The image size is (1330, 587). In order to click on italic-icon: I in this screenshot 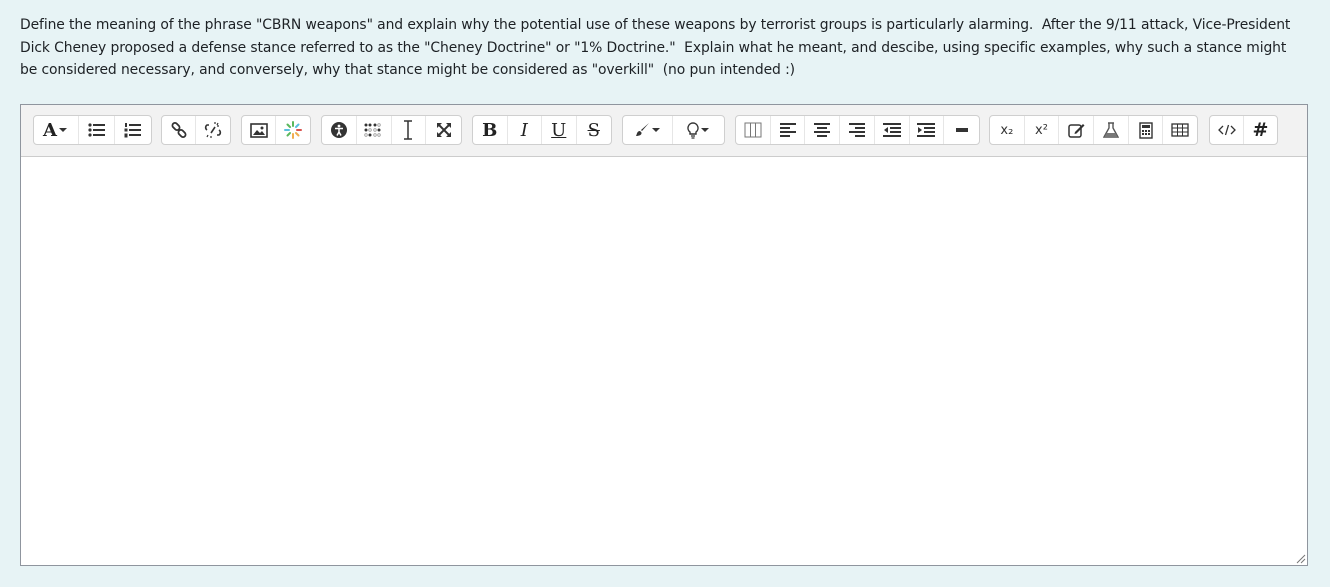, I will do `click(524, 130)`.